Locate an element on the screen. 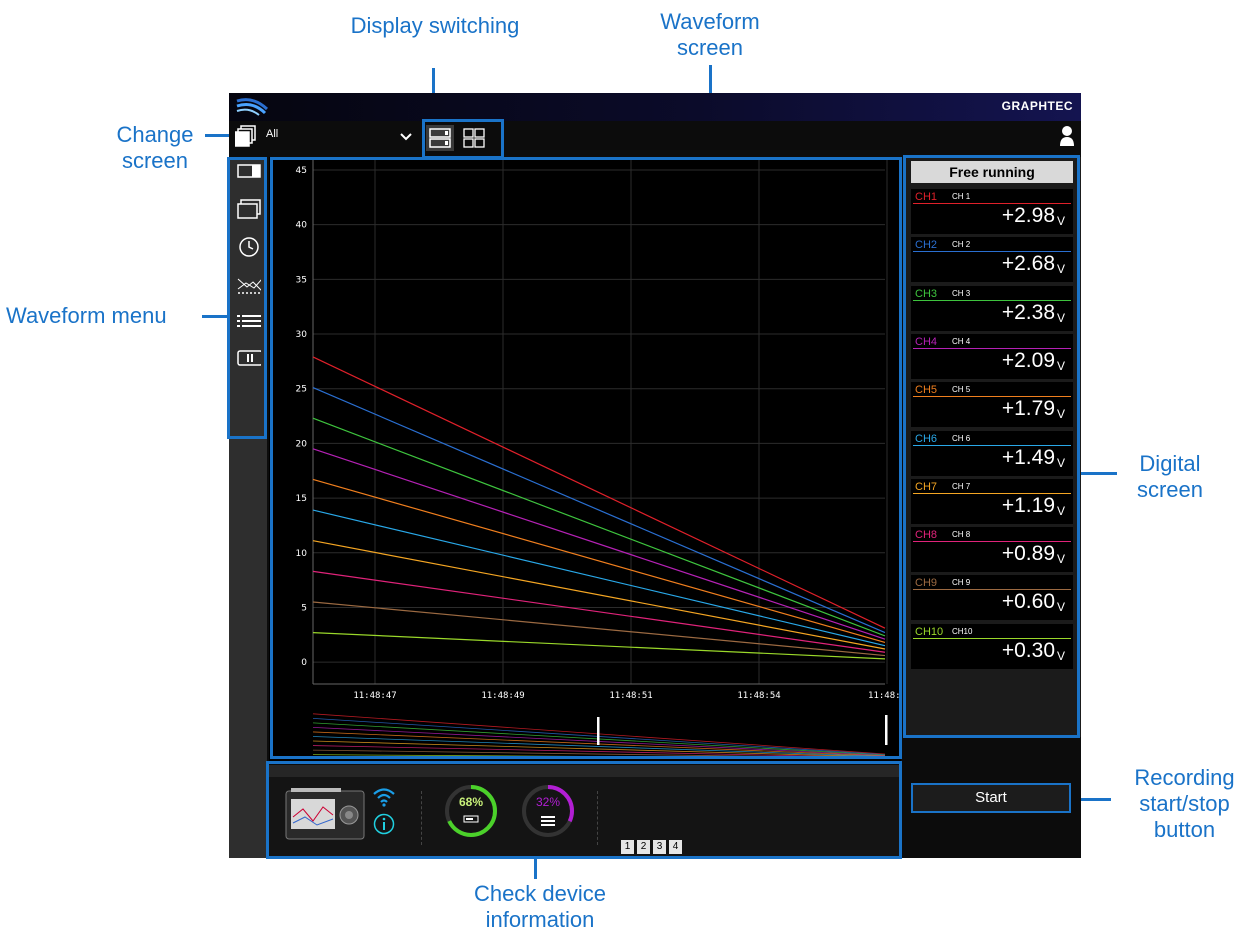  callout-recording-line2: start/stop is located at coordinates (1184, 803).